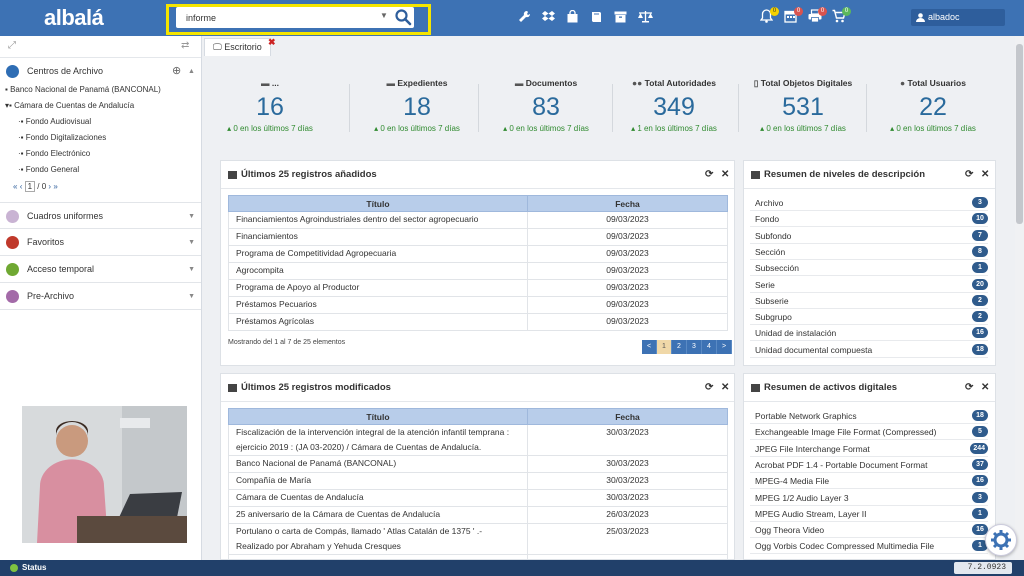  Describe the element at coordinates (869, 449) in the screenshot. I see `list-item: JPEG File Interchange Format 244` at that location.